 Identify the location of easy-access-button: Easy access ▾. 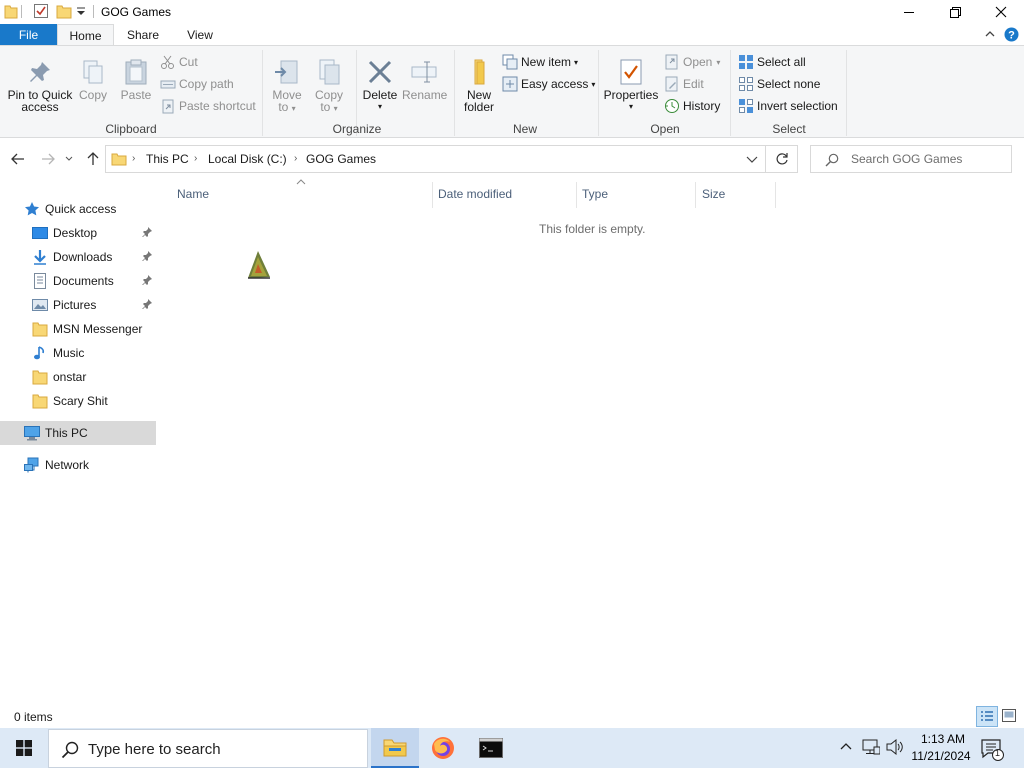
(548, 84).